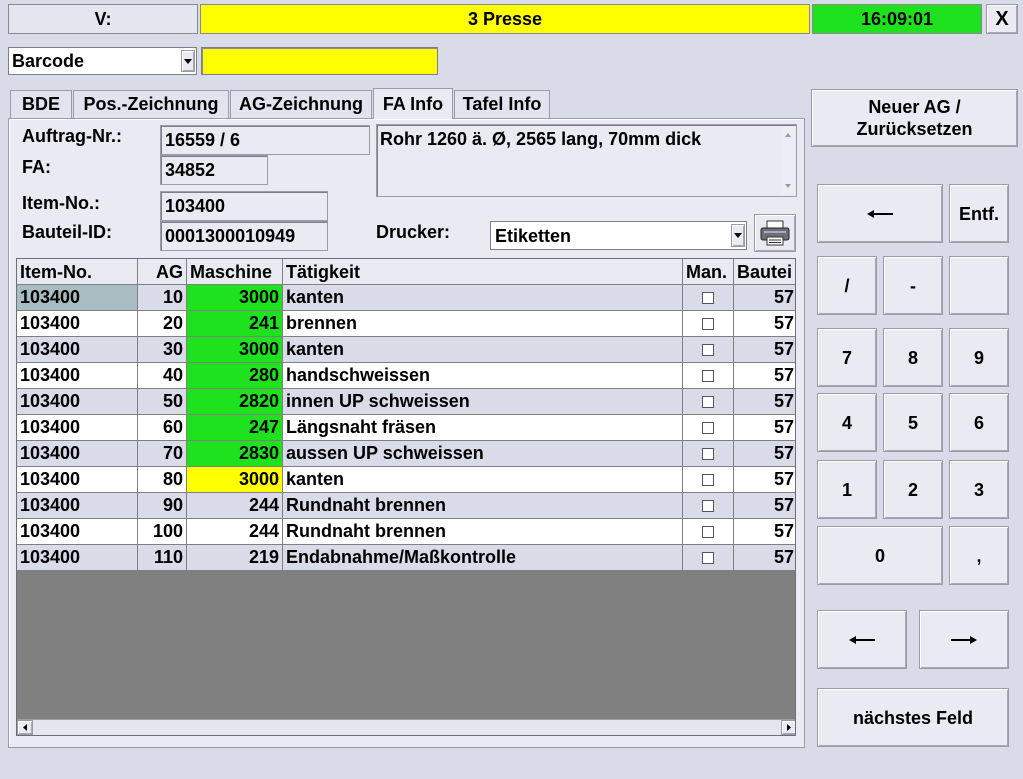 The height and width of the screenshot is (779, 1023). I want to click on col-ag-label: AG, so click(169, 271).